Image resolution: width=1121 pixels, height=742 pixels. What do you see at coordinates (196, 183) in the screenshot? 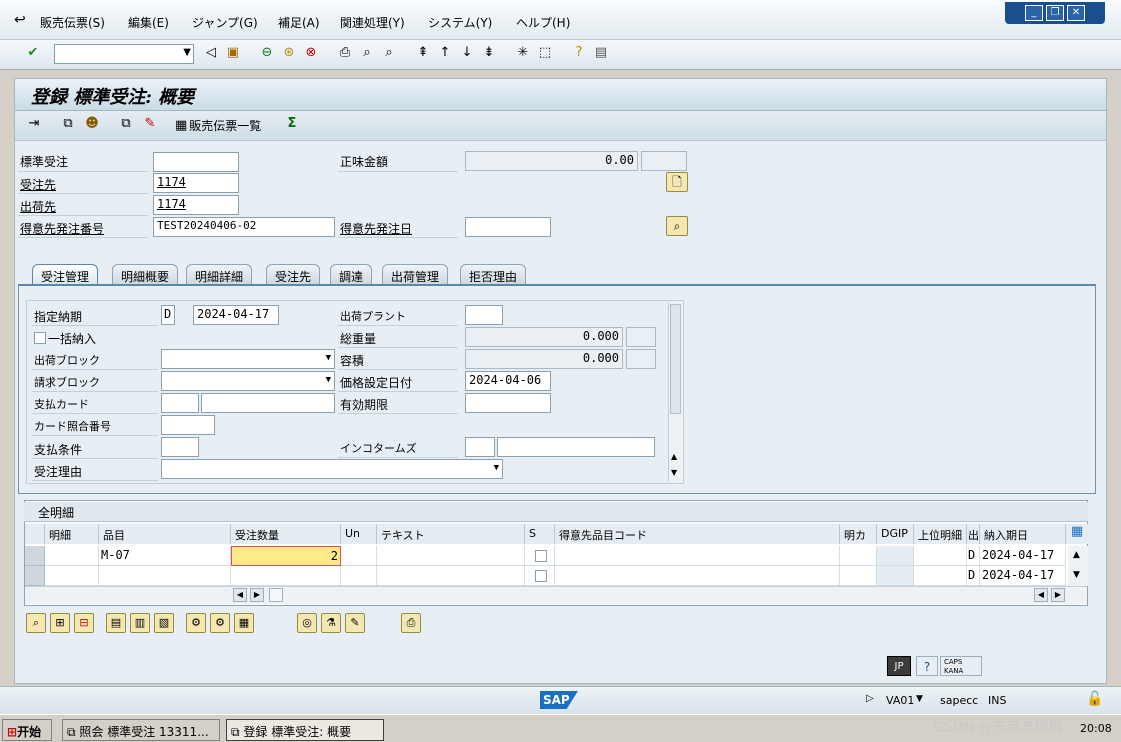
I see `sold-to-input: 1174` at bounding box center [196, 183].